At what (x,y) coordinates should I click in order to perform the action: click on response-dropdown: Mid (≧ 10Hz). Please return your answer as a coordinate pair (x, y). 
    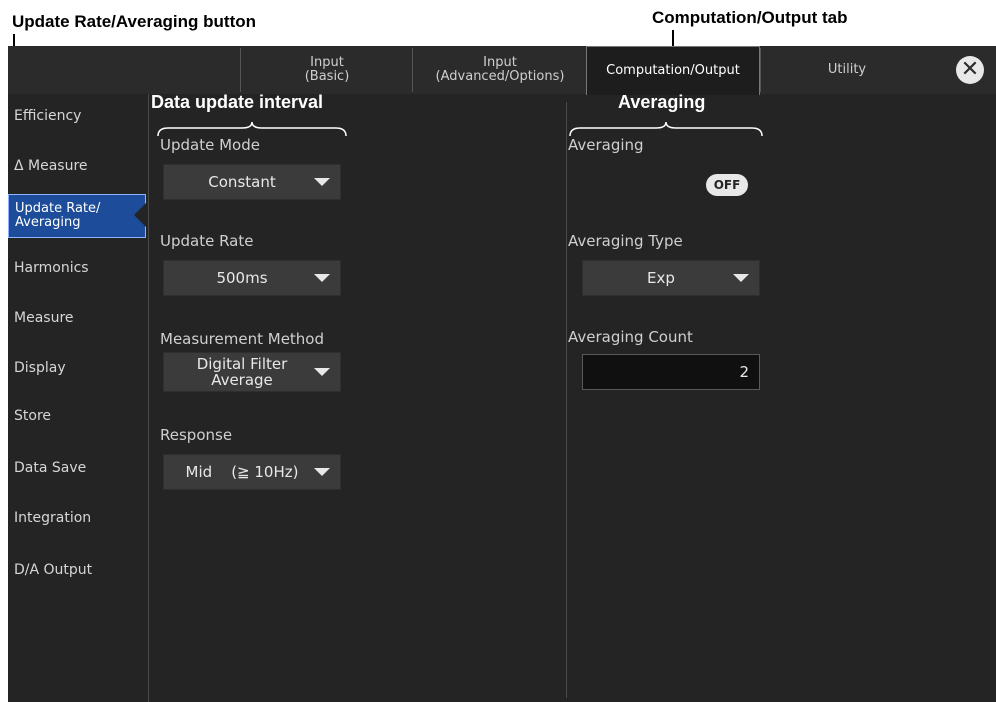
    Looking at the image, I should click on (252, 472).